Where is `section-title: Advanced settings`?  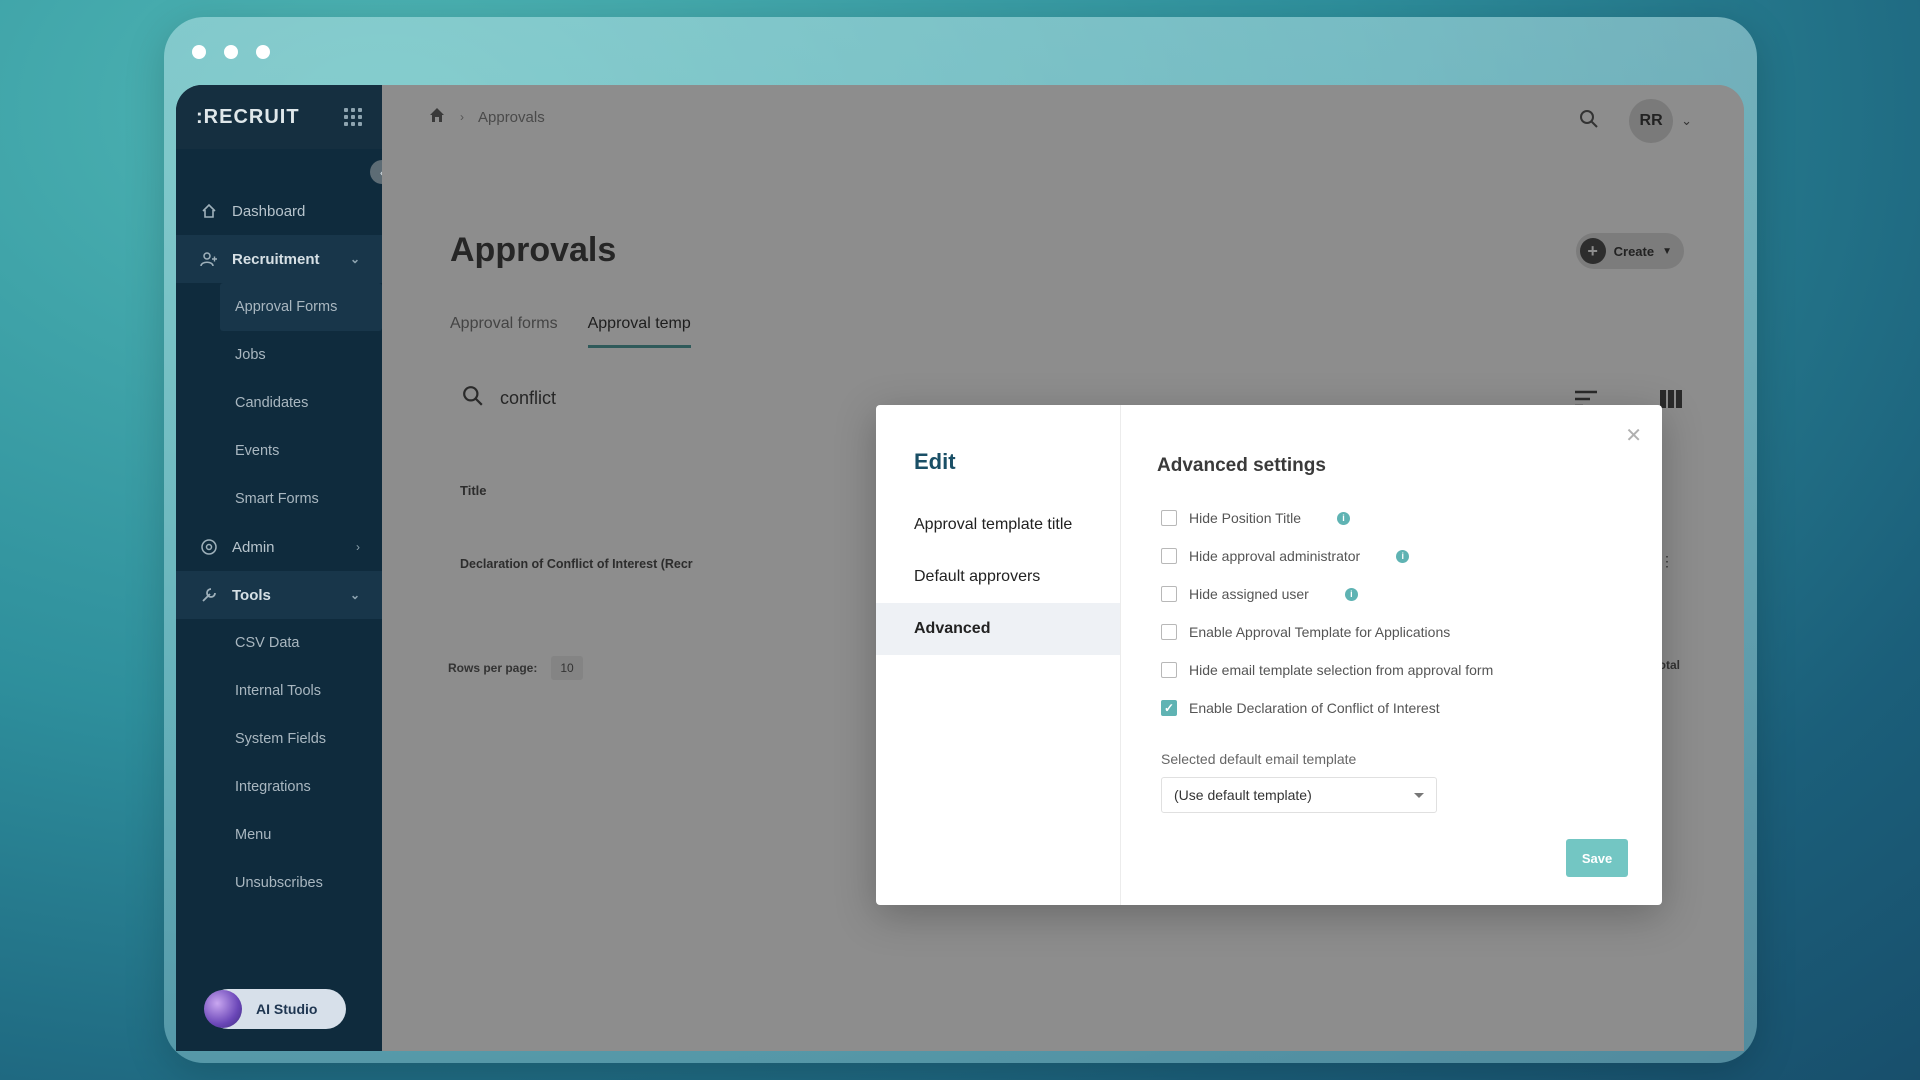 section-title: Advanced settings is located at coordinates (1241, 465).